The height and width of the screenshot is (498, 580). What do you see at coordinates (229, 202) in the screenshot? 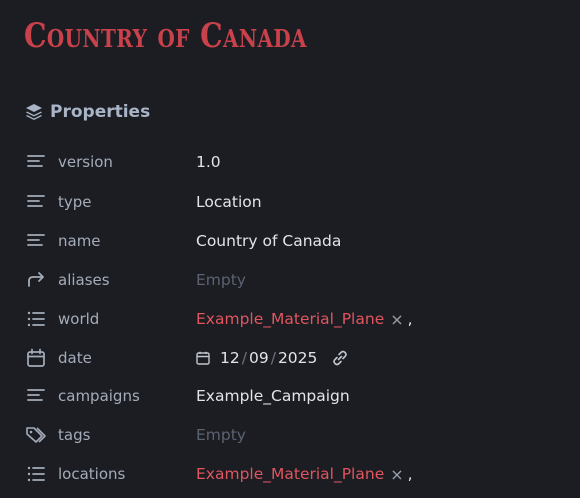
I see `property-value: Location` at bounding box center [229, 202].